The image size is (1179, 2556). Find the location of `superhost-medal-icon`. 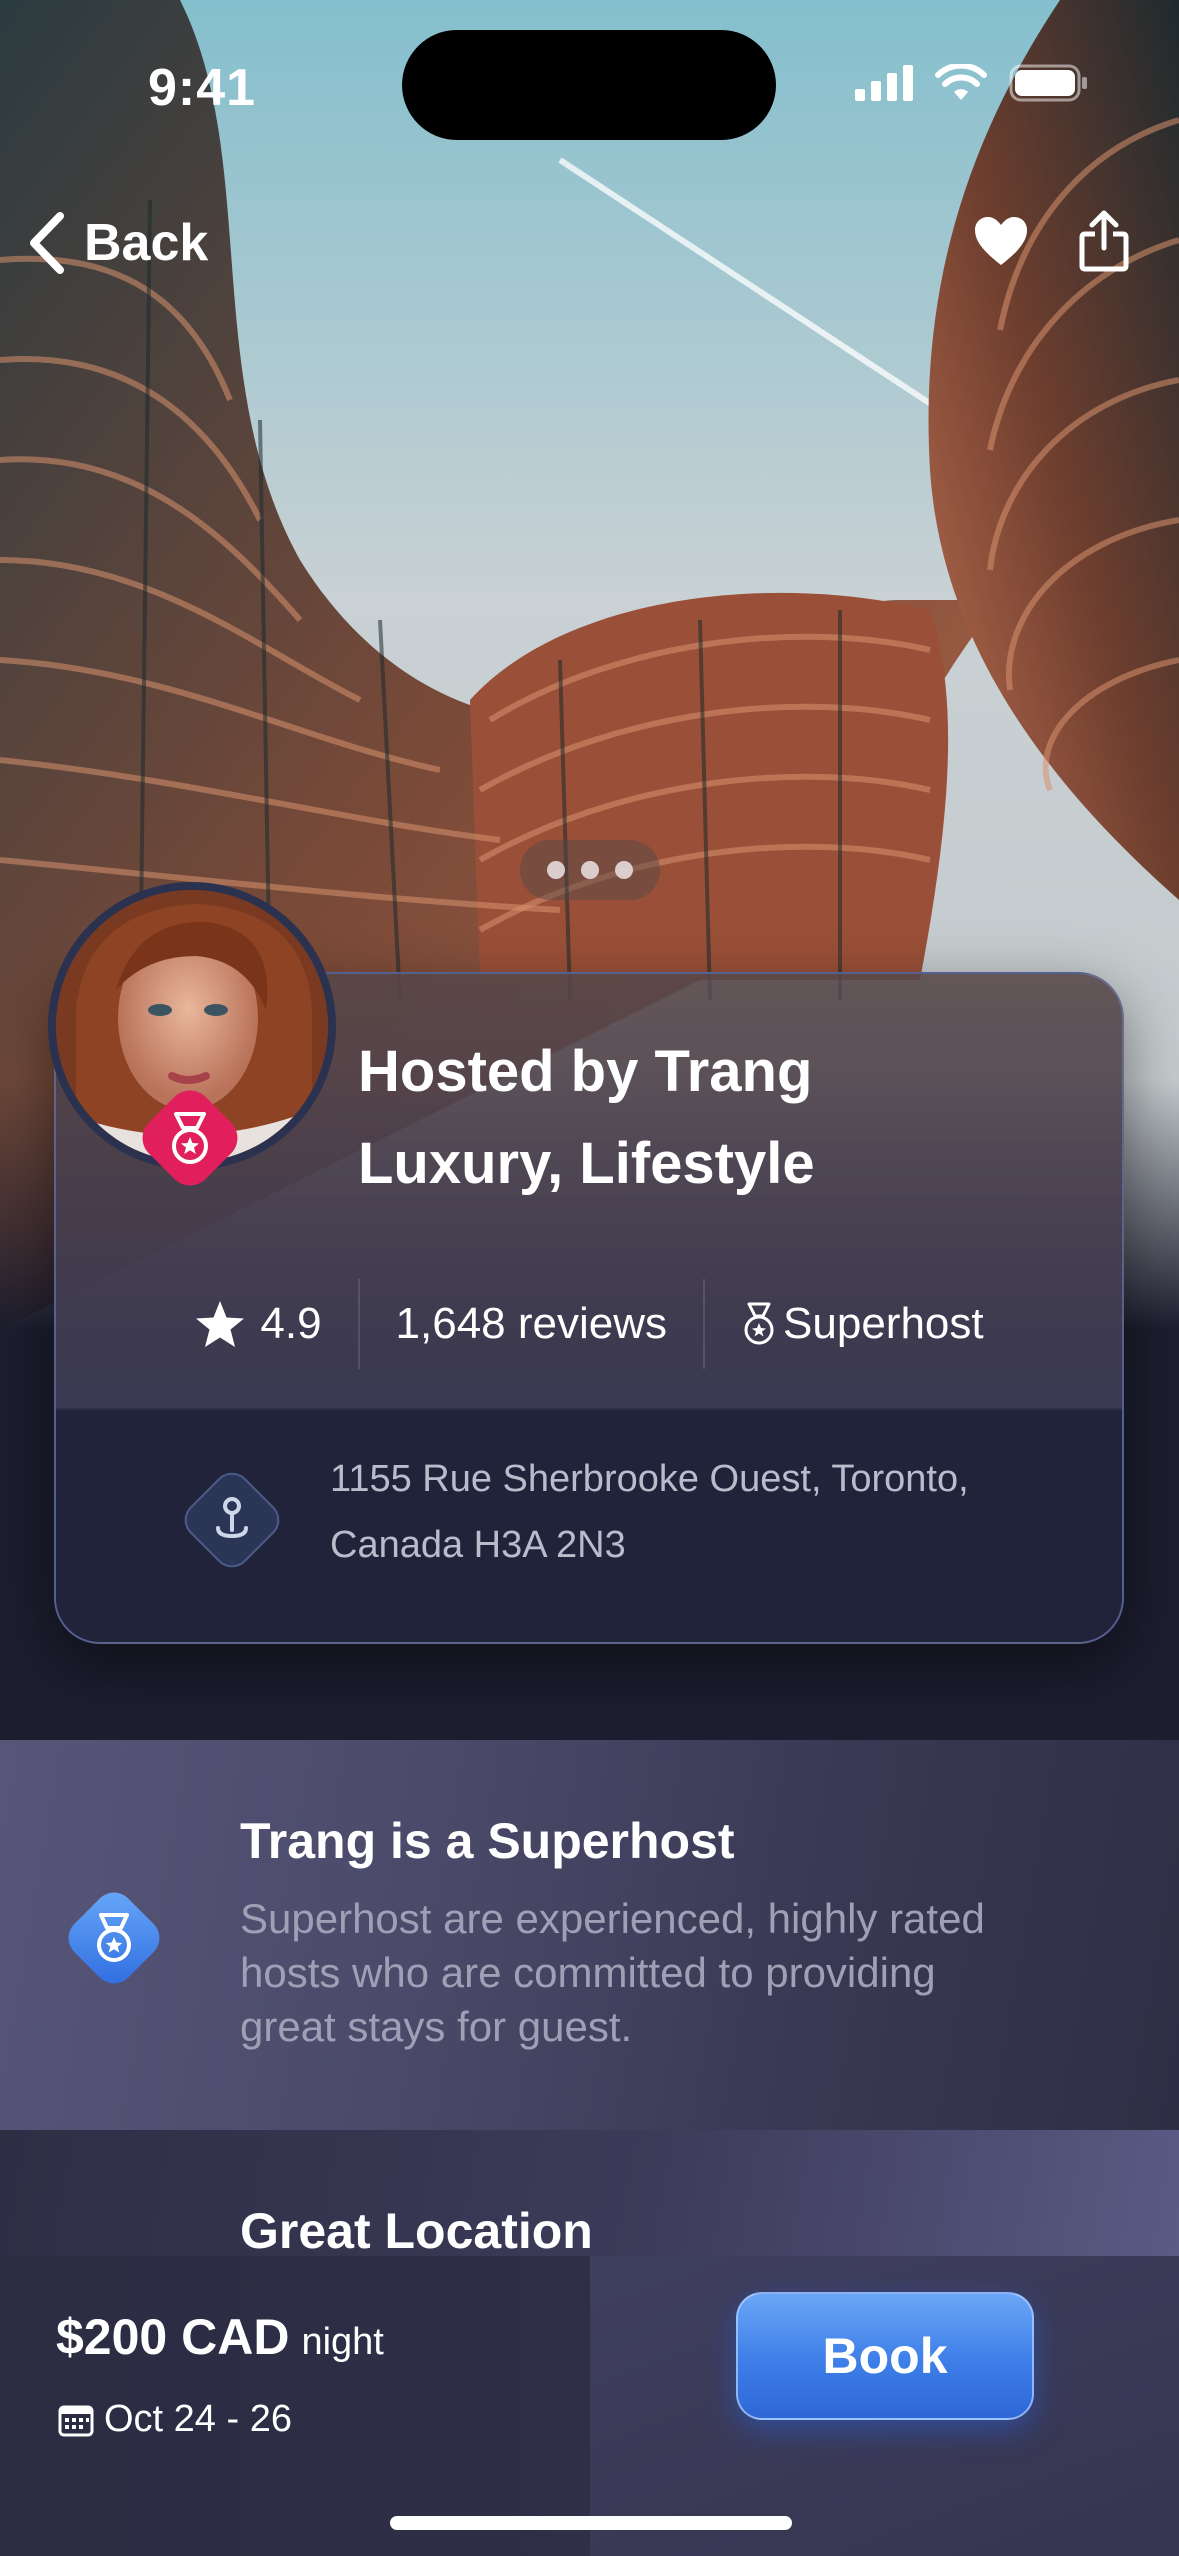

superhost-medal-icon is located at coordinates (114, 1938).